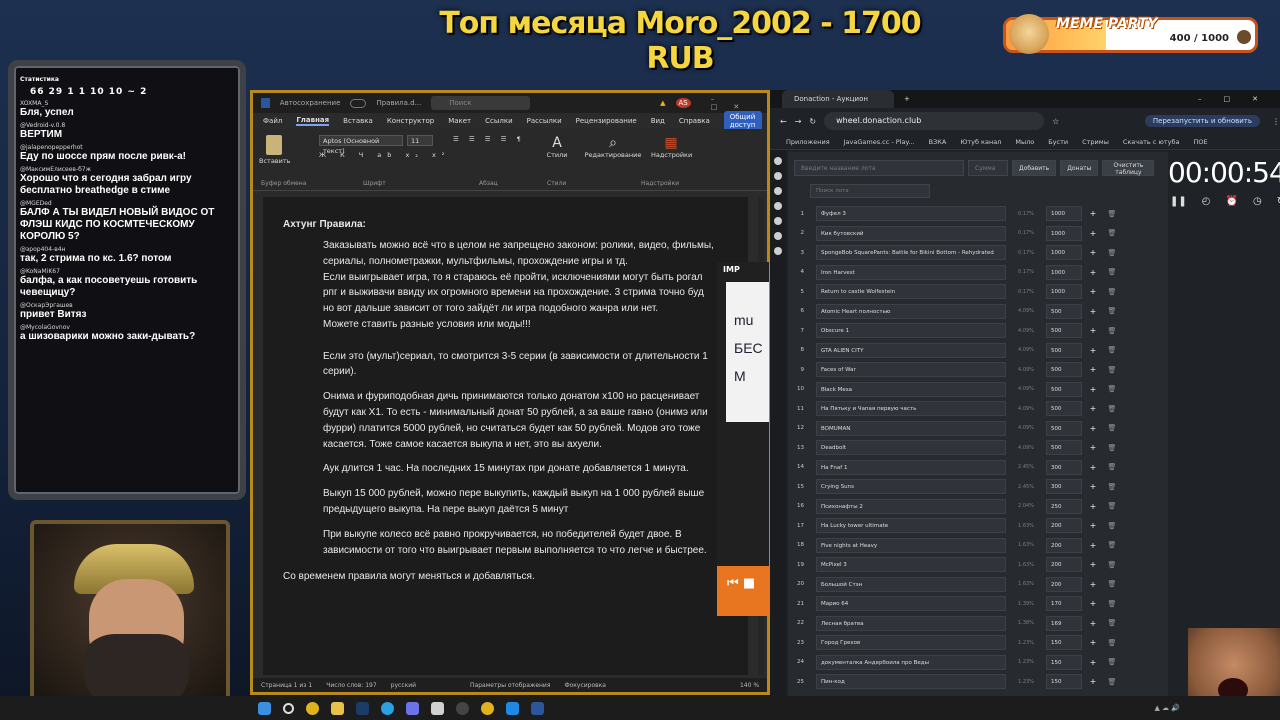 The height and width of the screenshot is (720, 1280). Describe the element at coordinates (310, 103) in the screenshot. I see `autosave-label: Автосохранение` at that location.